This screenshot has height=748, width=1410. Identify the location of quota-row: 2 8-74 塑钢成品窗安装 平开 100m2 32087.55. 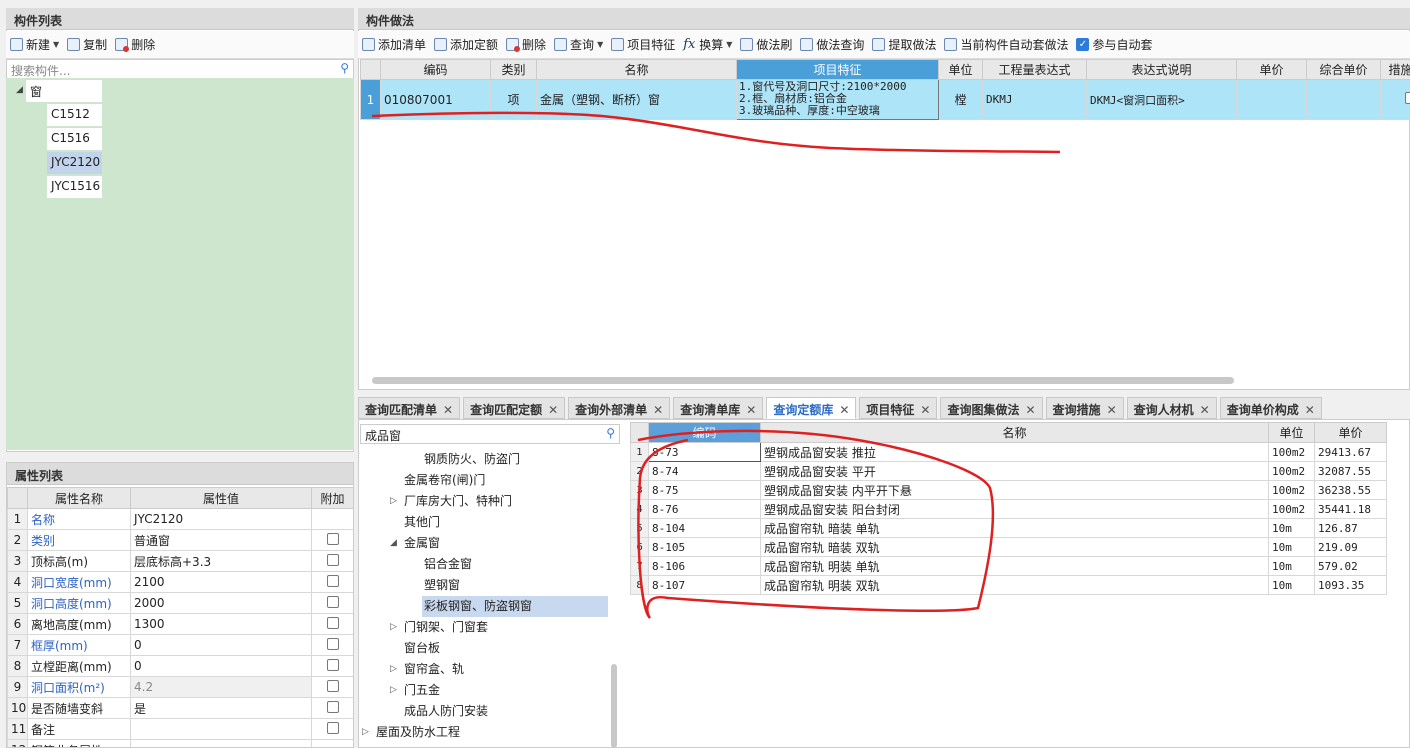
(1008, 471).